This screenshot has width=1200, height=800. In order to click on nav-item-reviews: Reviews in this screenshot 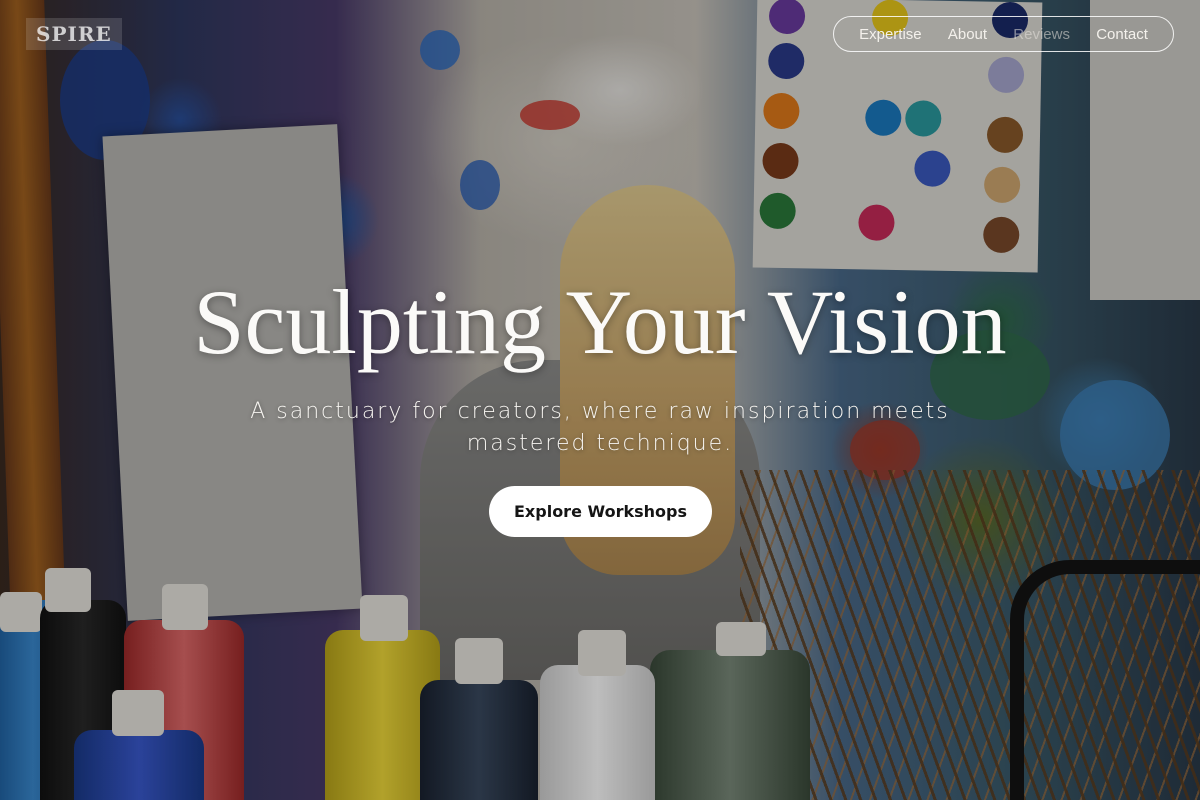, I will do `click(1041, 34)`.